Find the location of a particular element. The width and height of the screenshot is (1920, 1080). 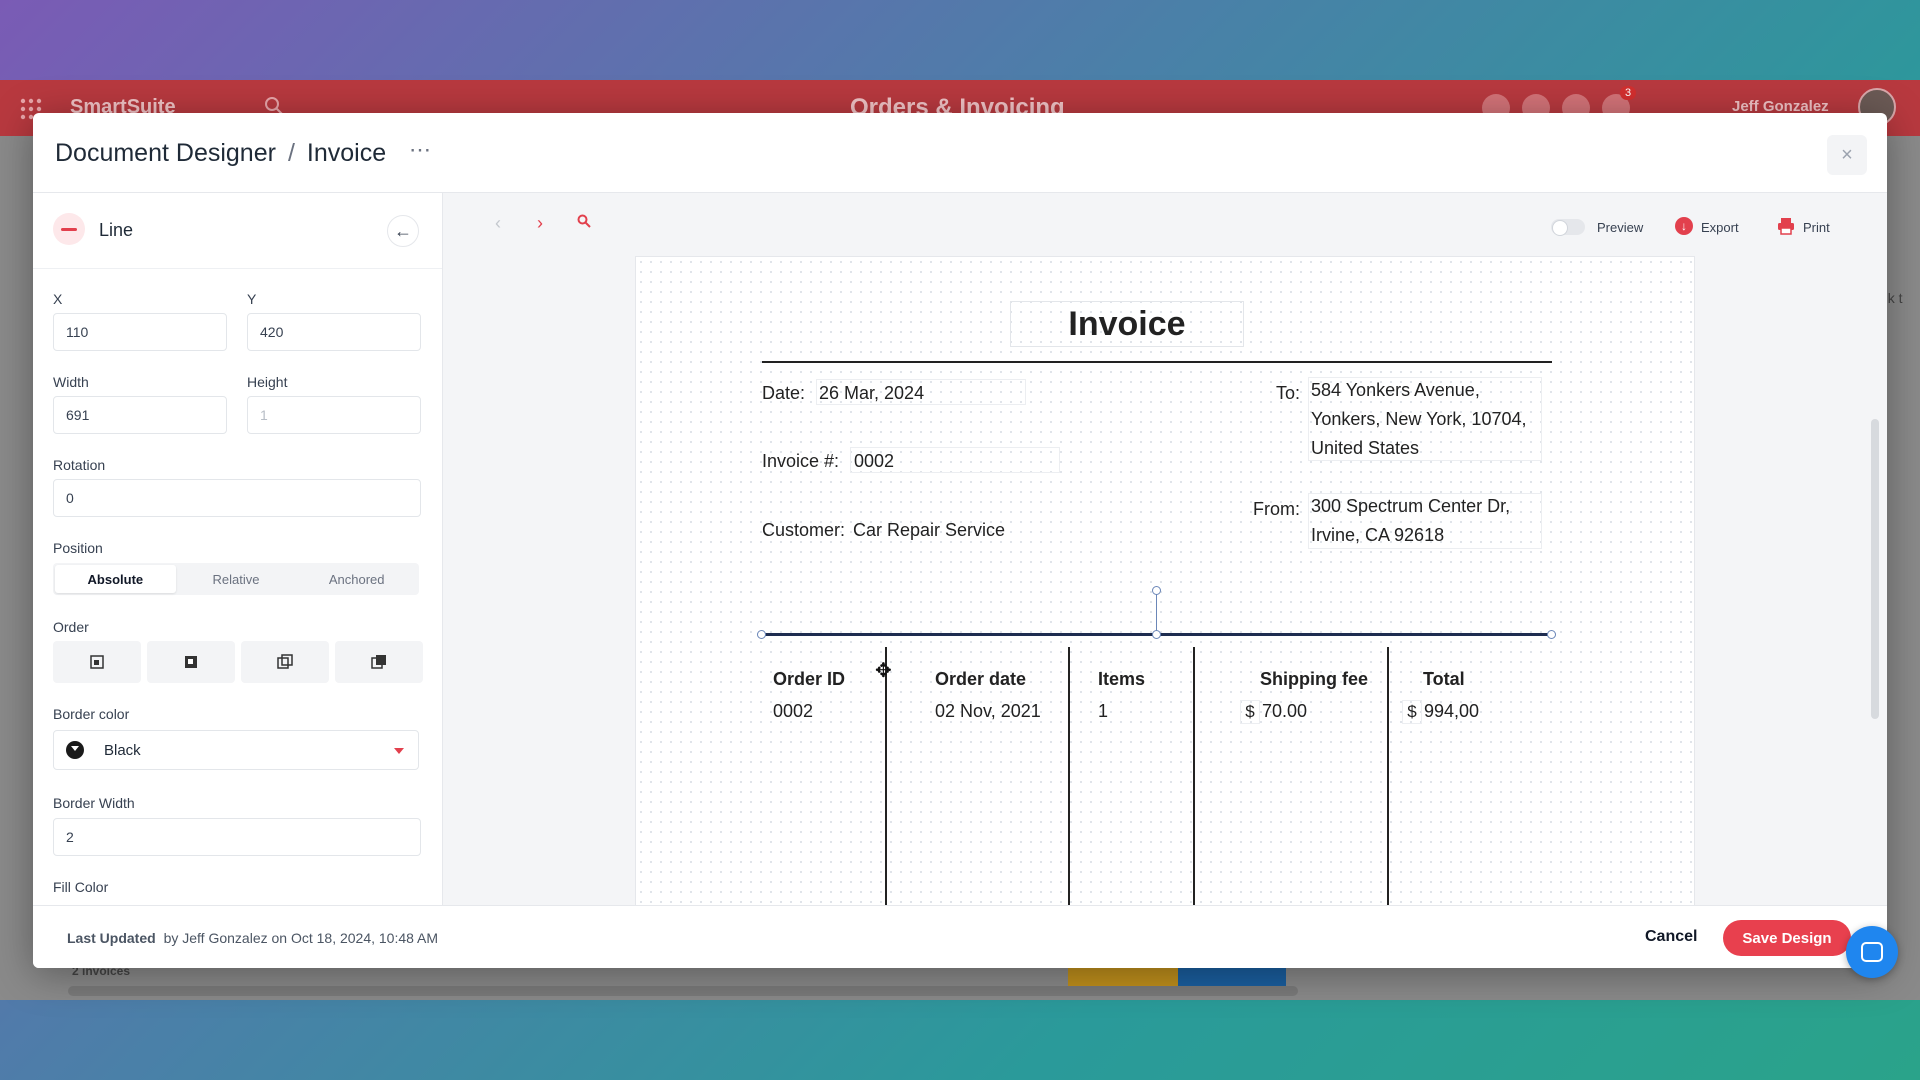

table-header: Total is located at coordinates (1444, 679).